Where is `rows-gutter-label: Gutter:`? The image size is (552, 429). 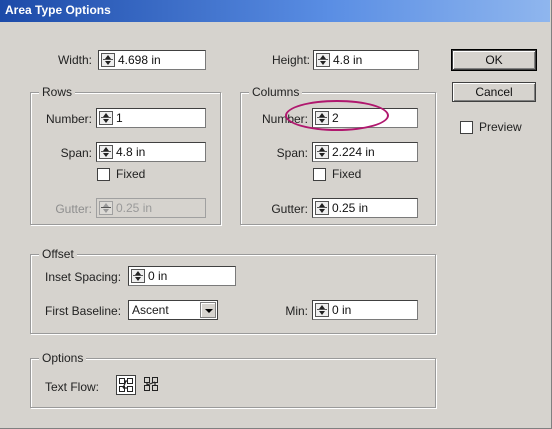
rows-gutter-label: Gutter: is located at coordinates (73, 209).